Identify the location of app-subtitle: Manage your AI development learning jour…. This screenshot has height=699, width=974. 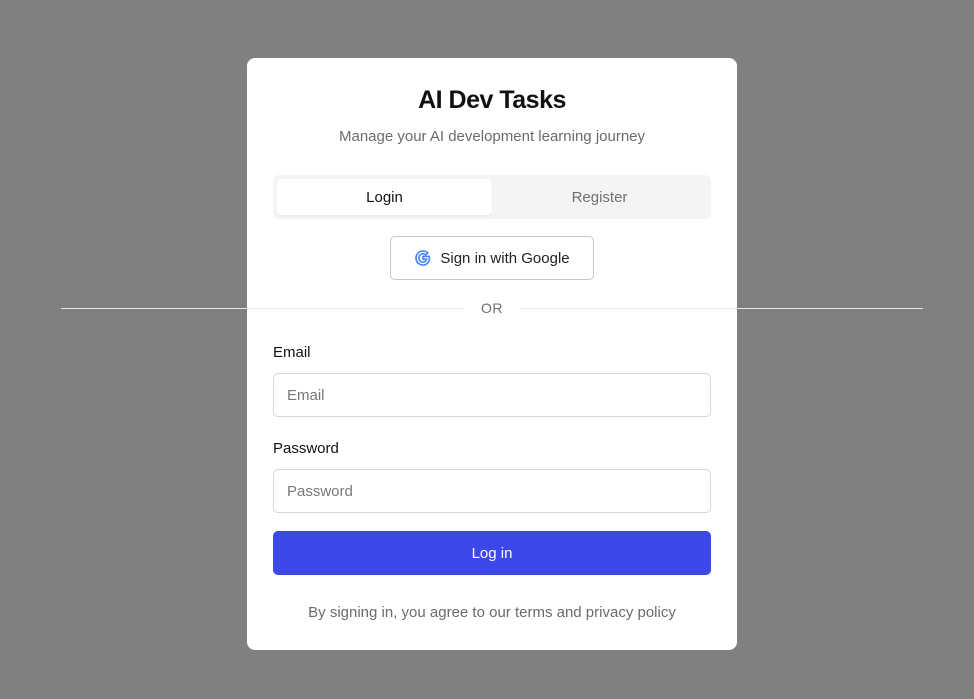
(492, 136).